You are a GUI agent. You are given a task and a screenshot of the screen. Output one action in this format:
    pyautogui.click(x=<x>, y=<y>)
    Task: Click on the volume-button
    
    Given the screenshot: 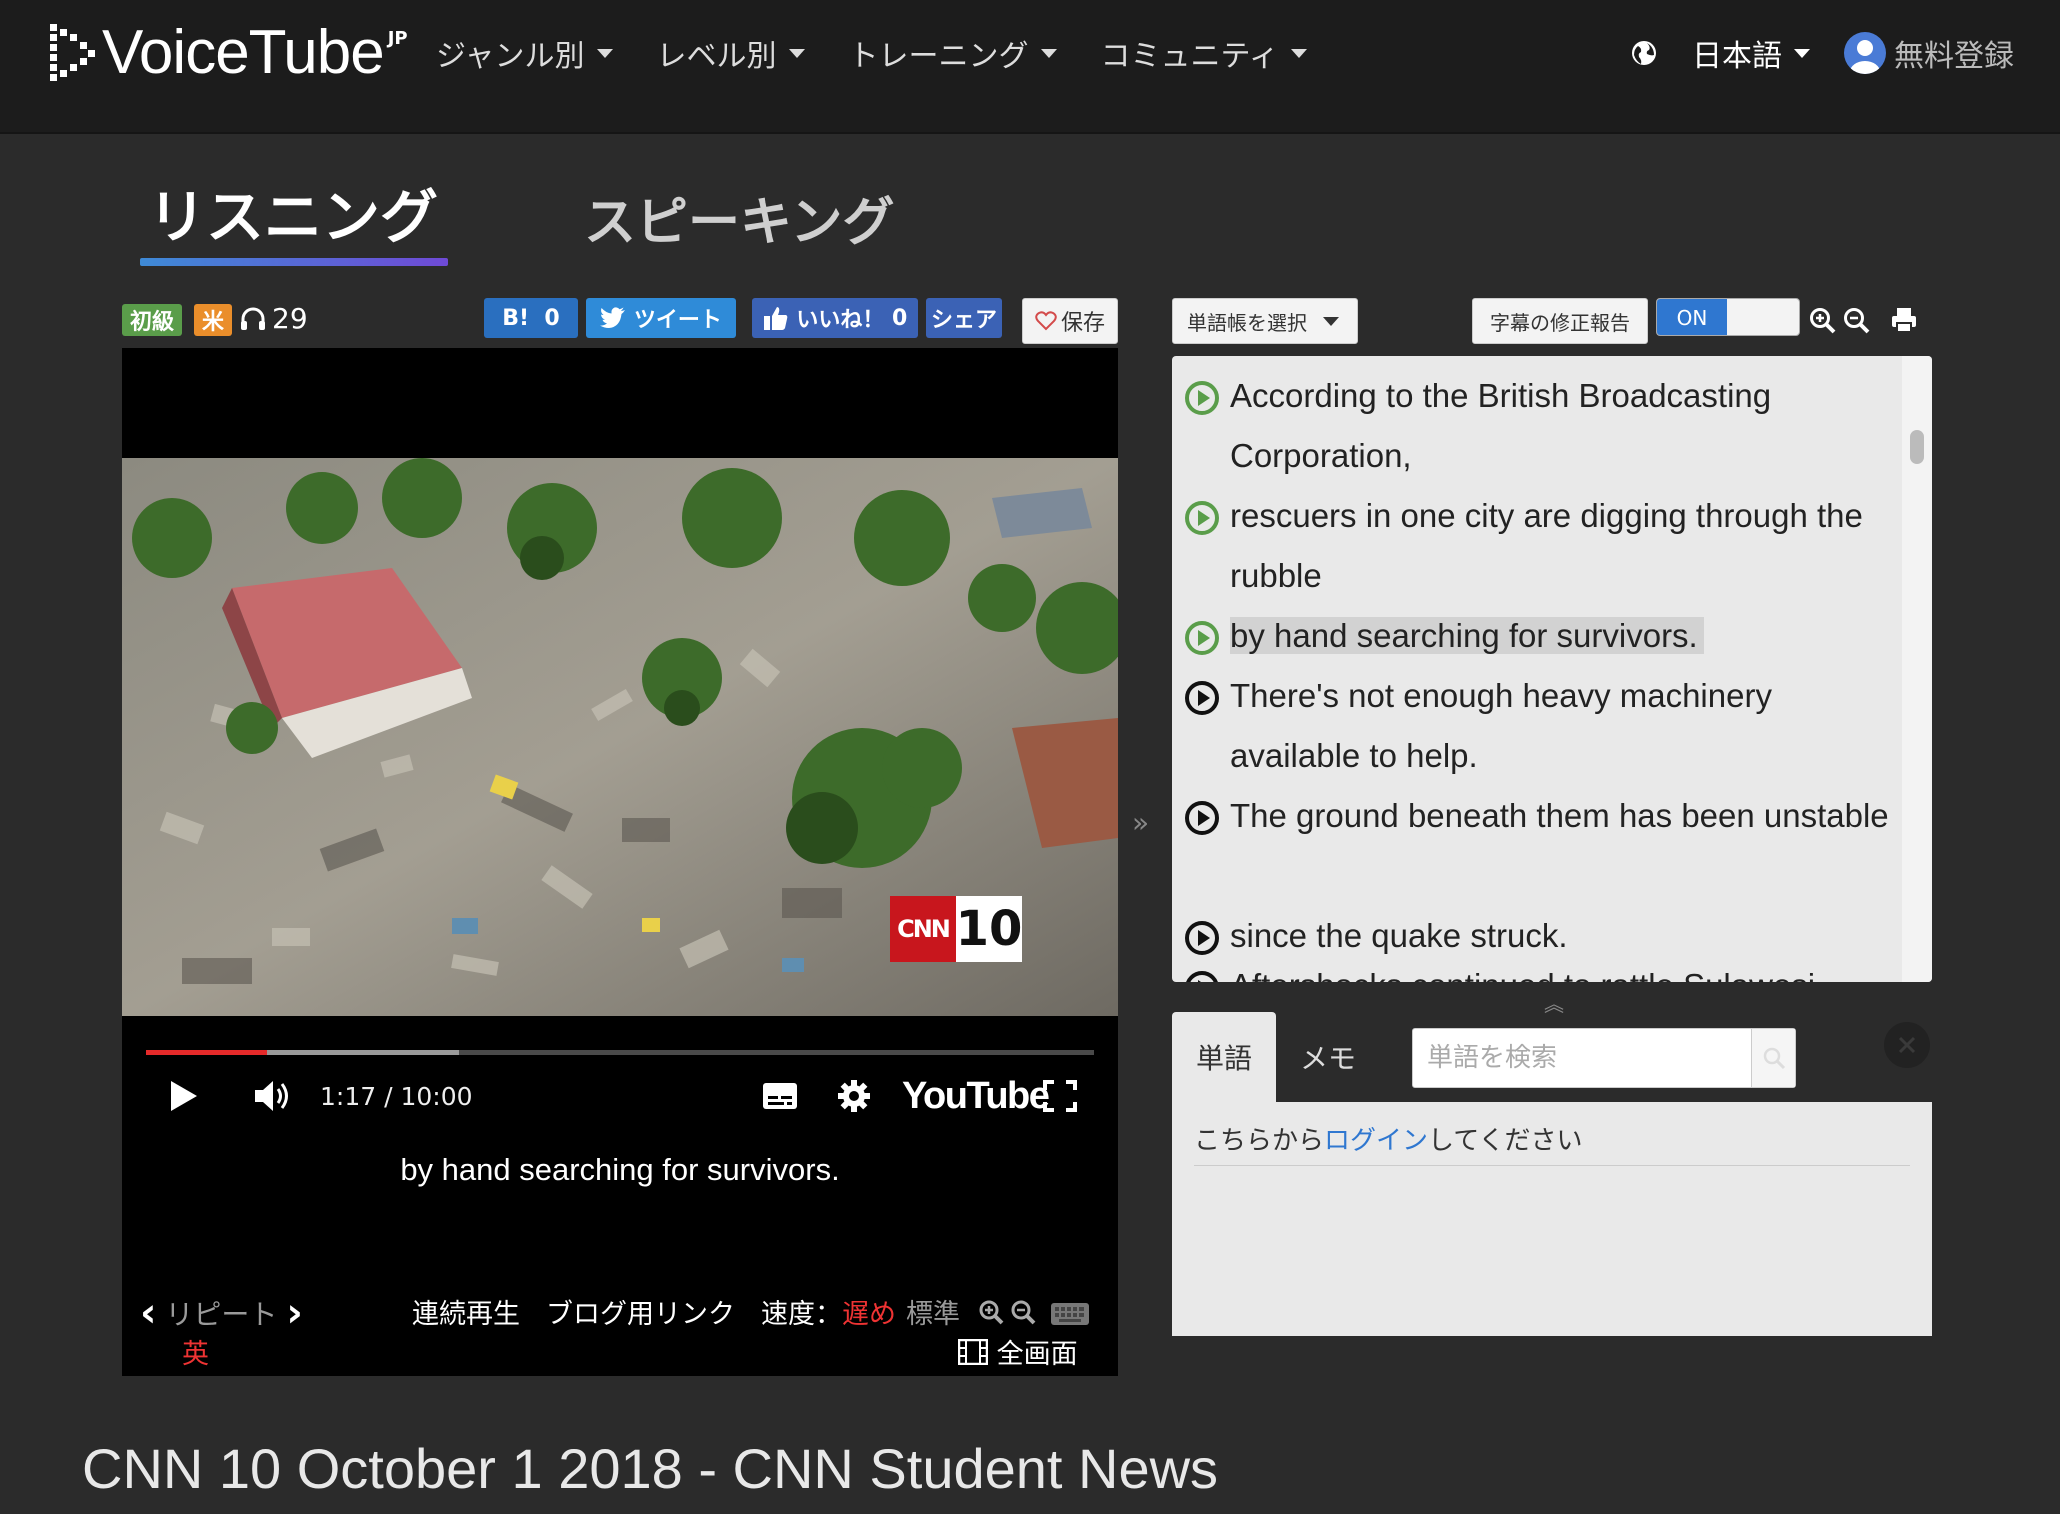 What is the action you would take?
    pyautogui.click(x=273, y=1096)
    